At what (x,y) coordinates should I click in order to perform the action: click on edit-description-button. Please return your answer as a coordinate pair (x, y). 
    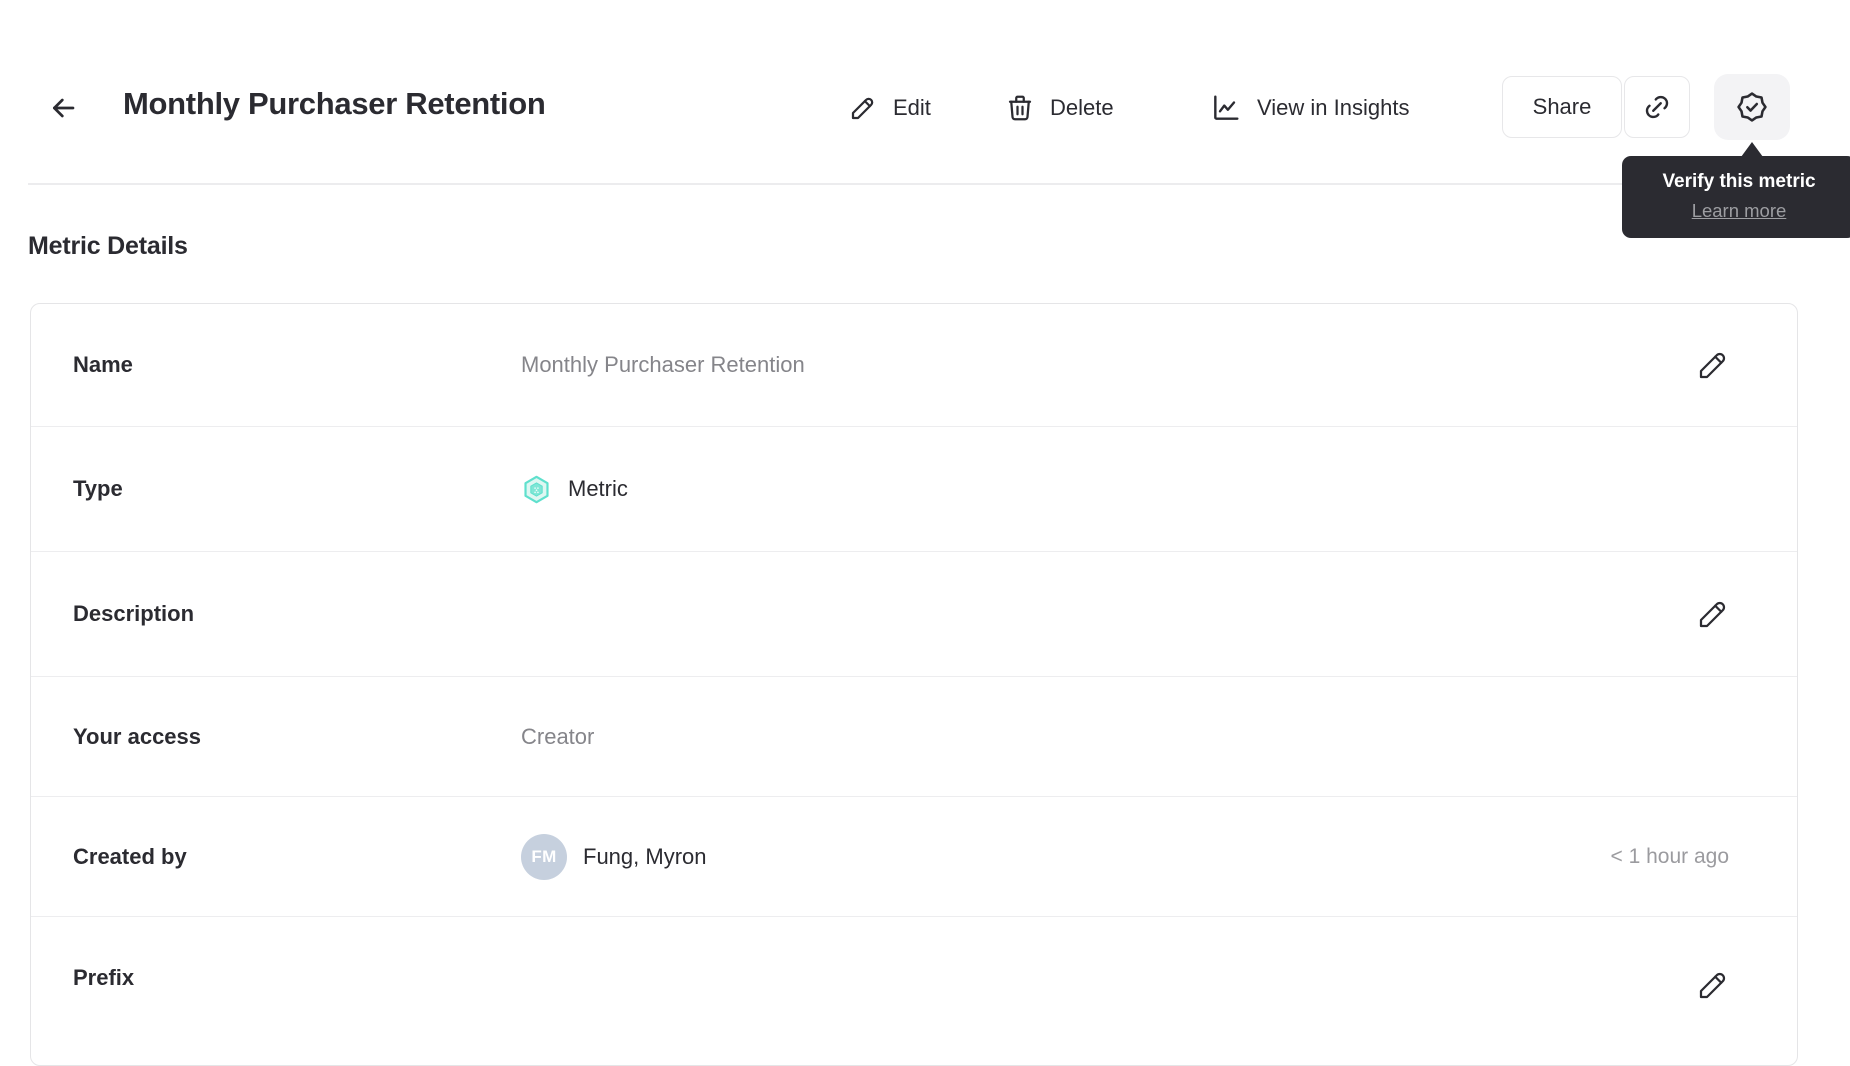
    Looking at the image, I should click on (1713, 614).